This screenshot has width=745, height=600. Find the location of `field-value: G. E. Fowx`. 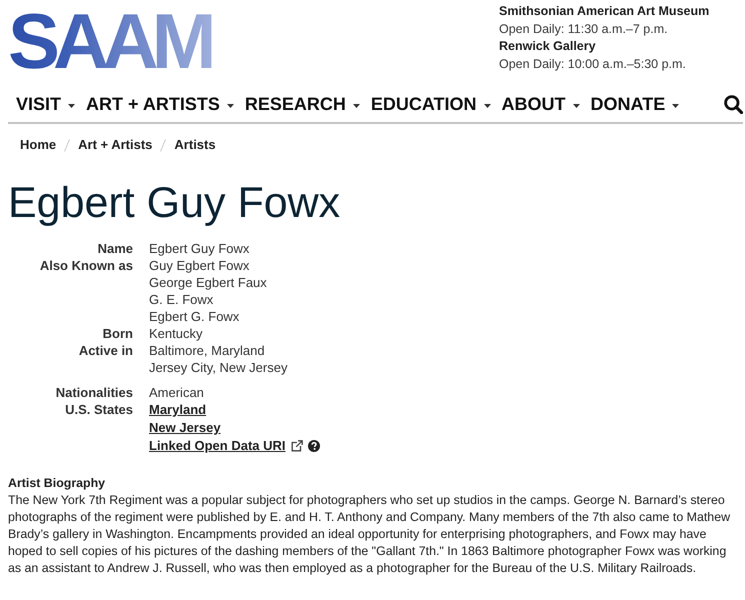

field-value: G. E. Fowx is located at coordinates (181, 299).